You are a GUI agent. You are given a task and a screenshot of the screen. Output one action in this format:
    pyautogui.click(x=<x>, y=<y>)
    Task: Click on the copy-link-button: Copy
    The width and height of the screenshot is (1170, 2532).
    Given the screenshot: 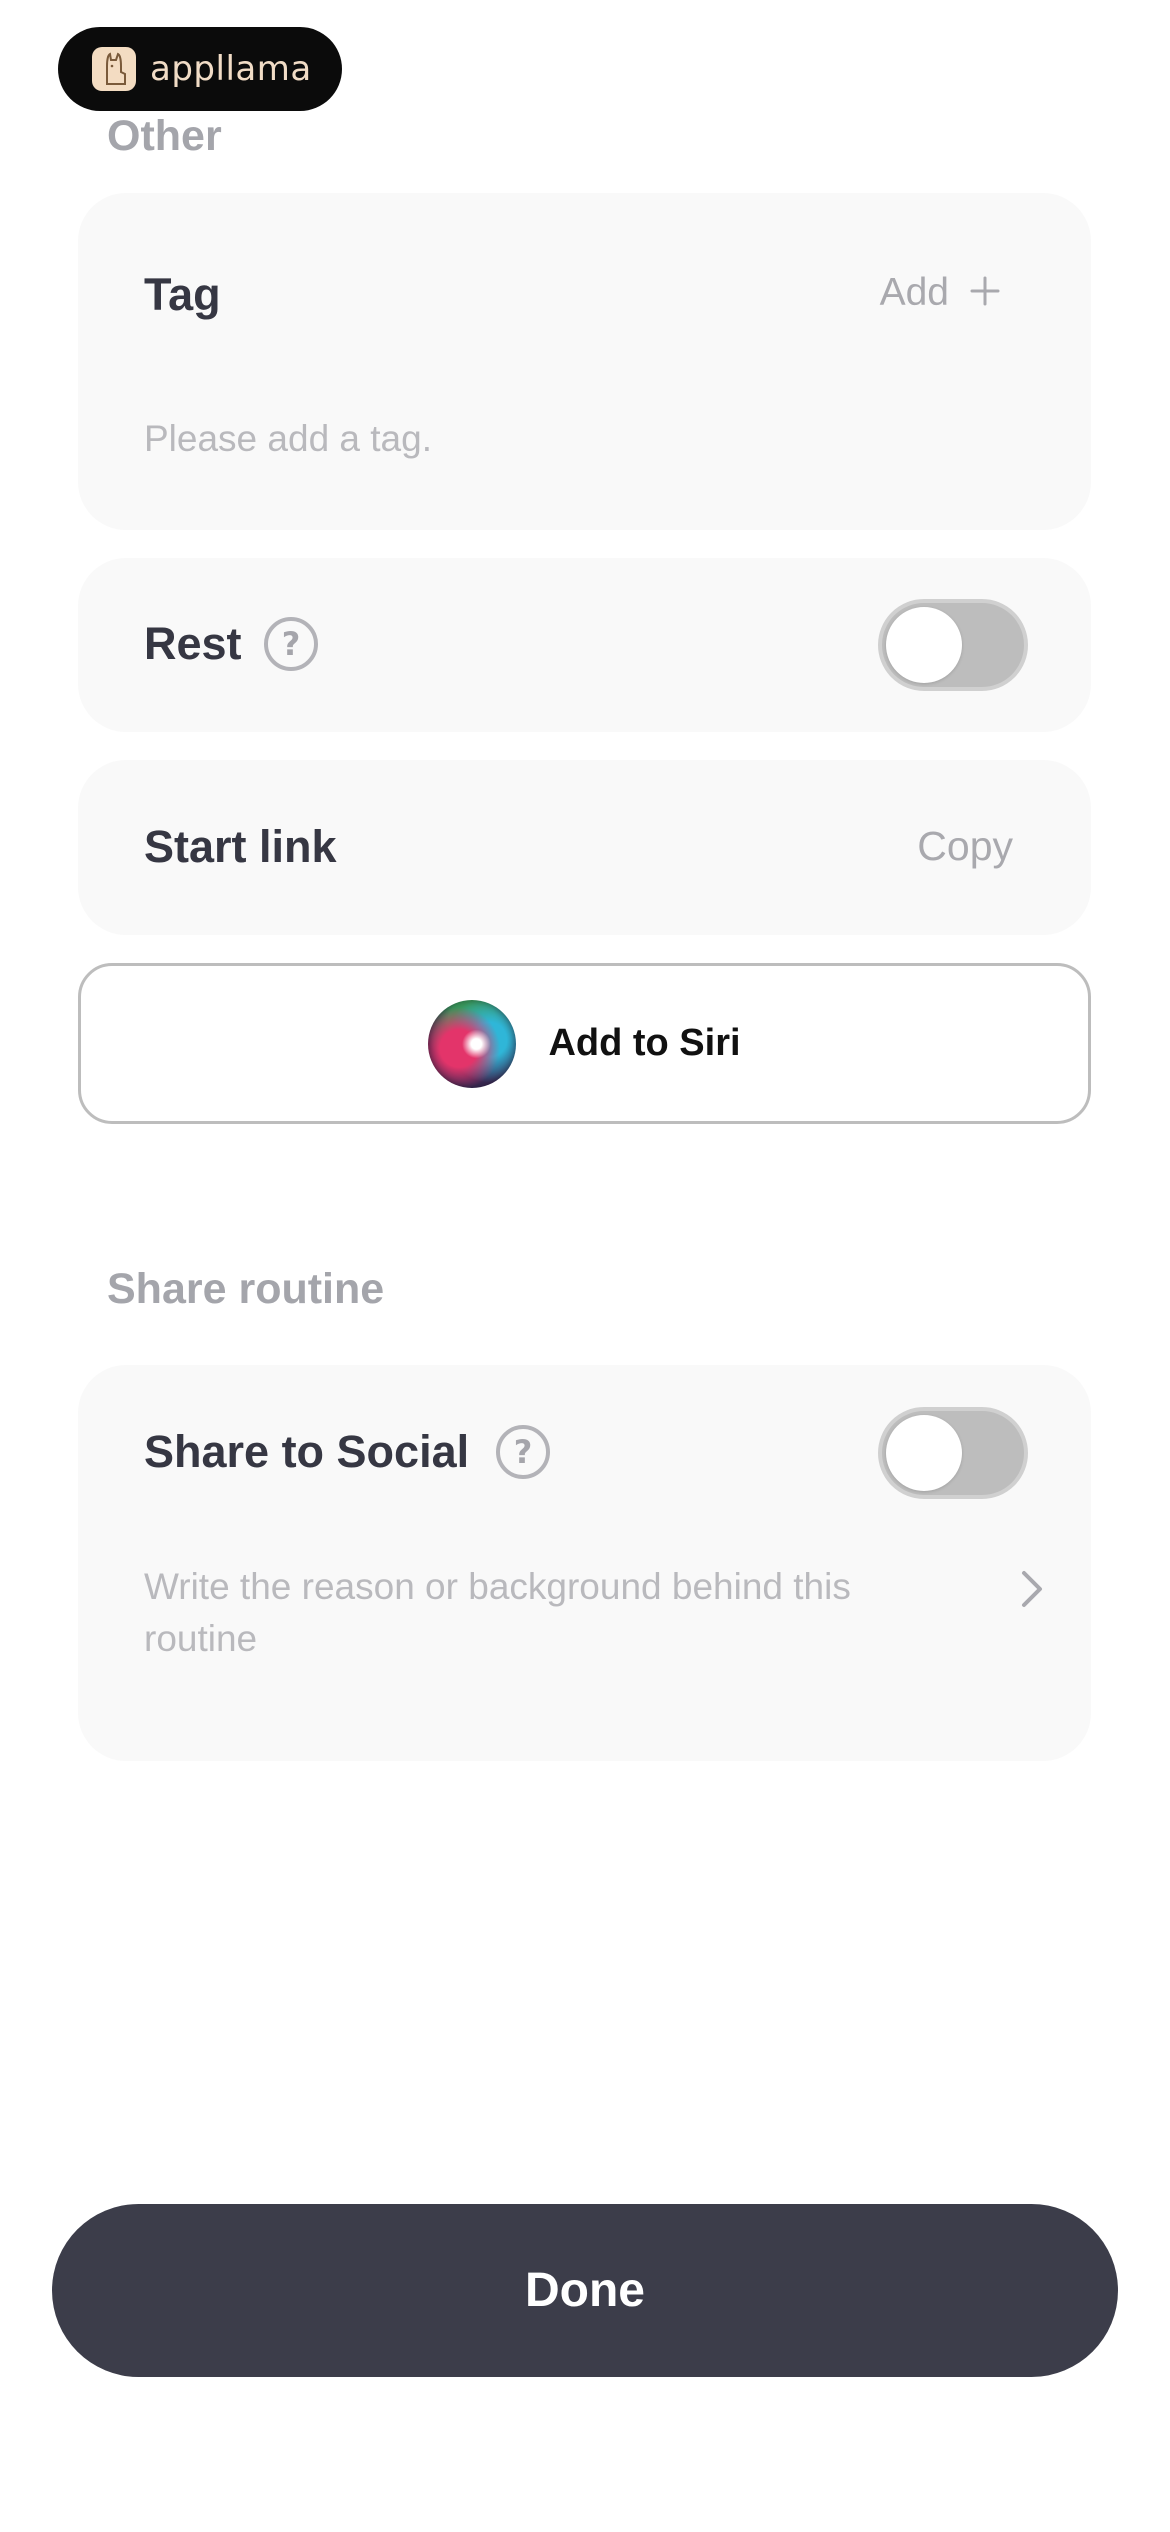 What is the action you would take?
    pyautogui.click(x=965, y=846)
    